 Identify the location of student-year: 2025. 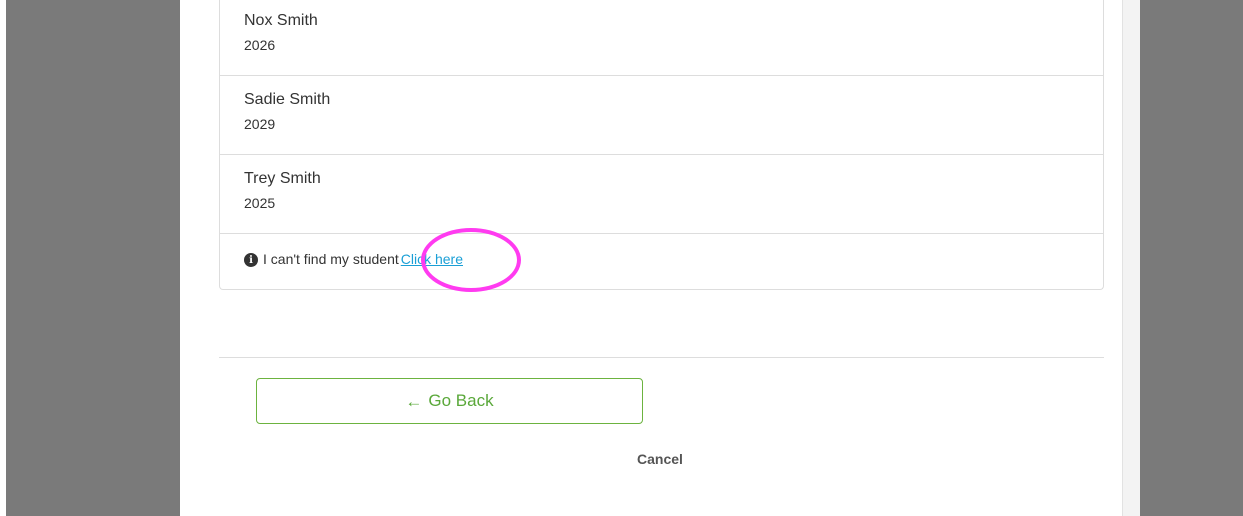
(260, 203).